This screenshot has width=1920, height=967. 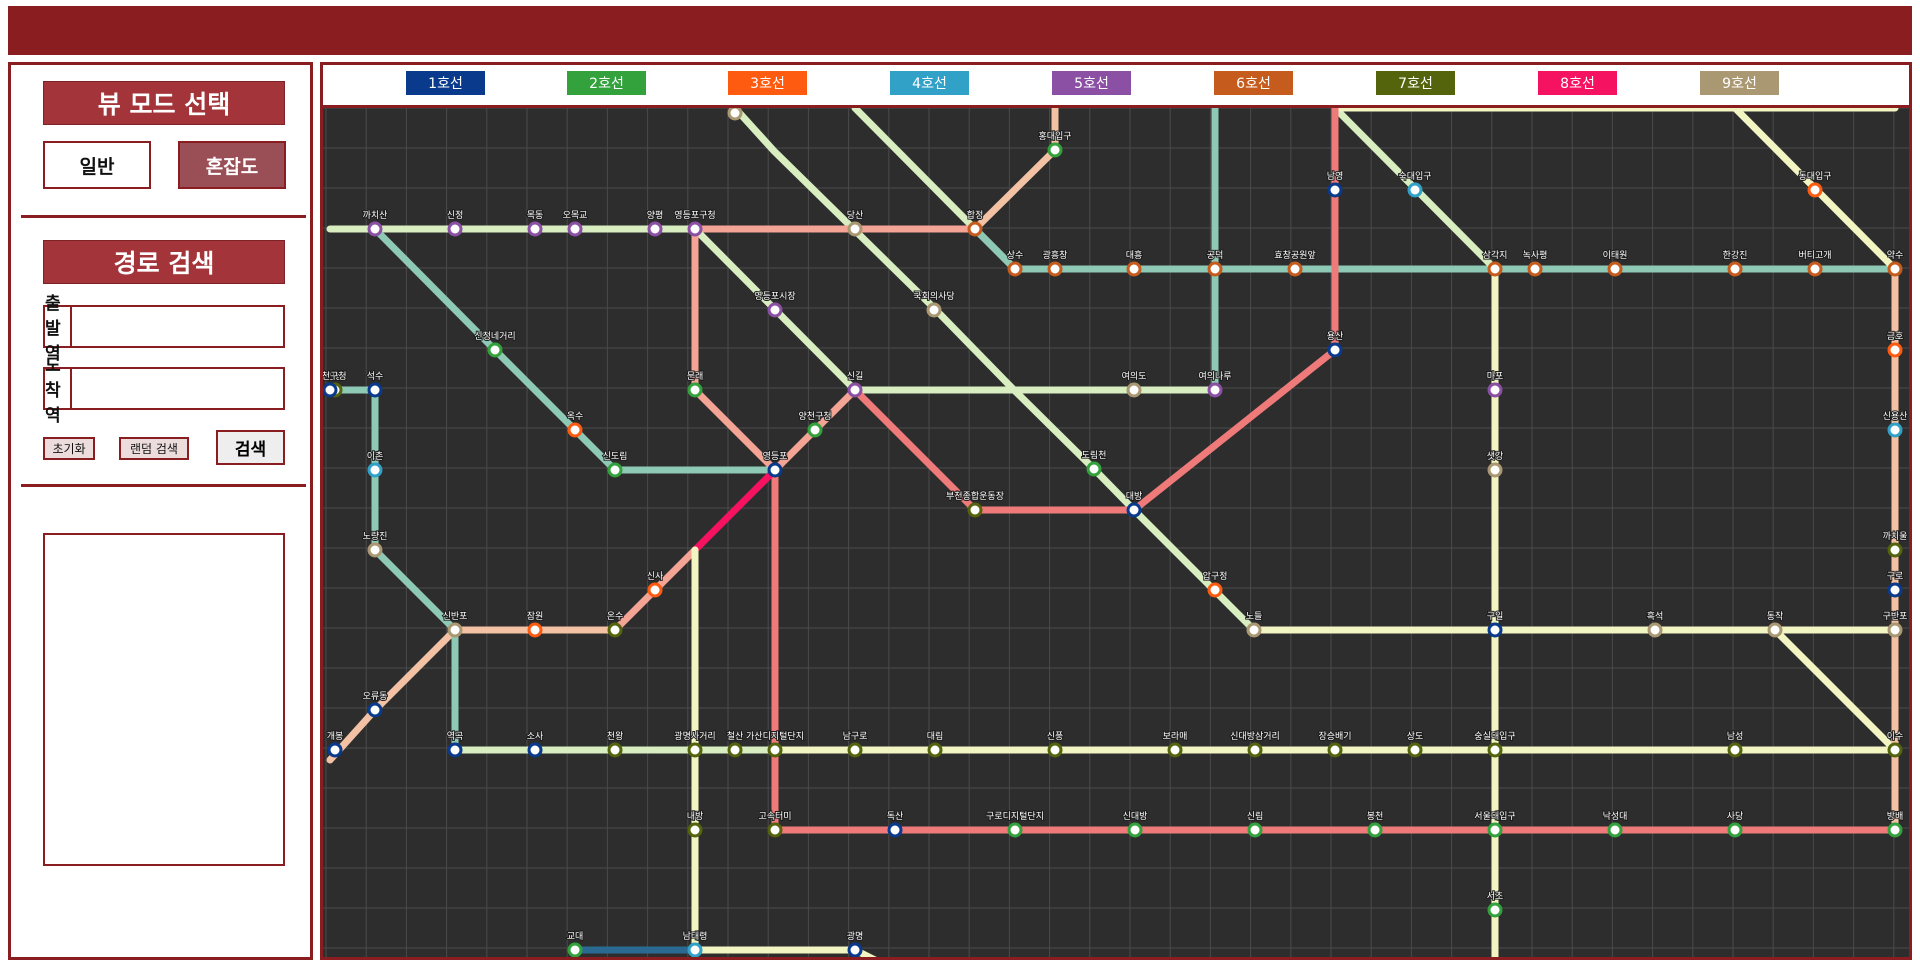 I want to click on arrival-input, so click(x=177, y=388).